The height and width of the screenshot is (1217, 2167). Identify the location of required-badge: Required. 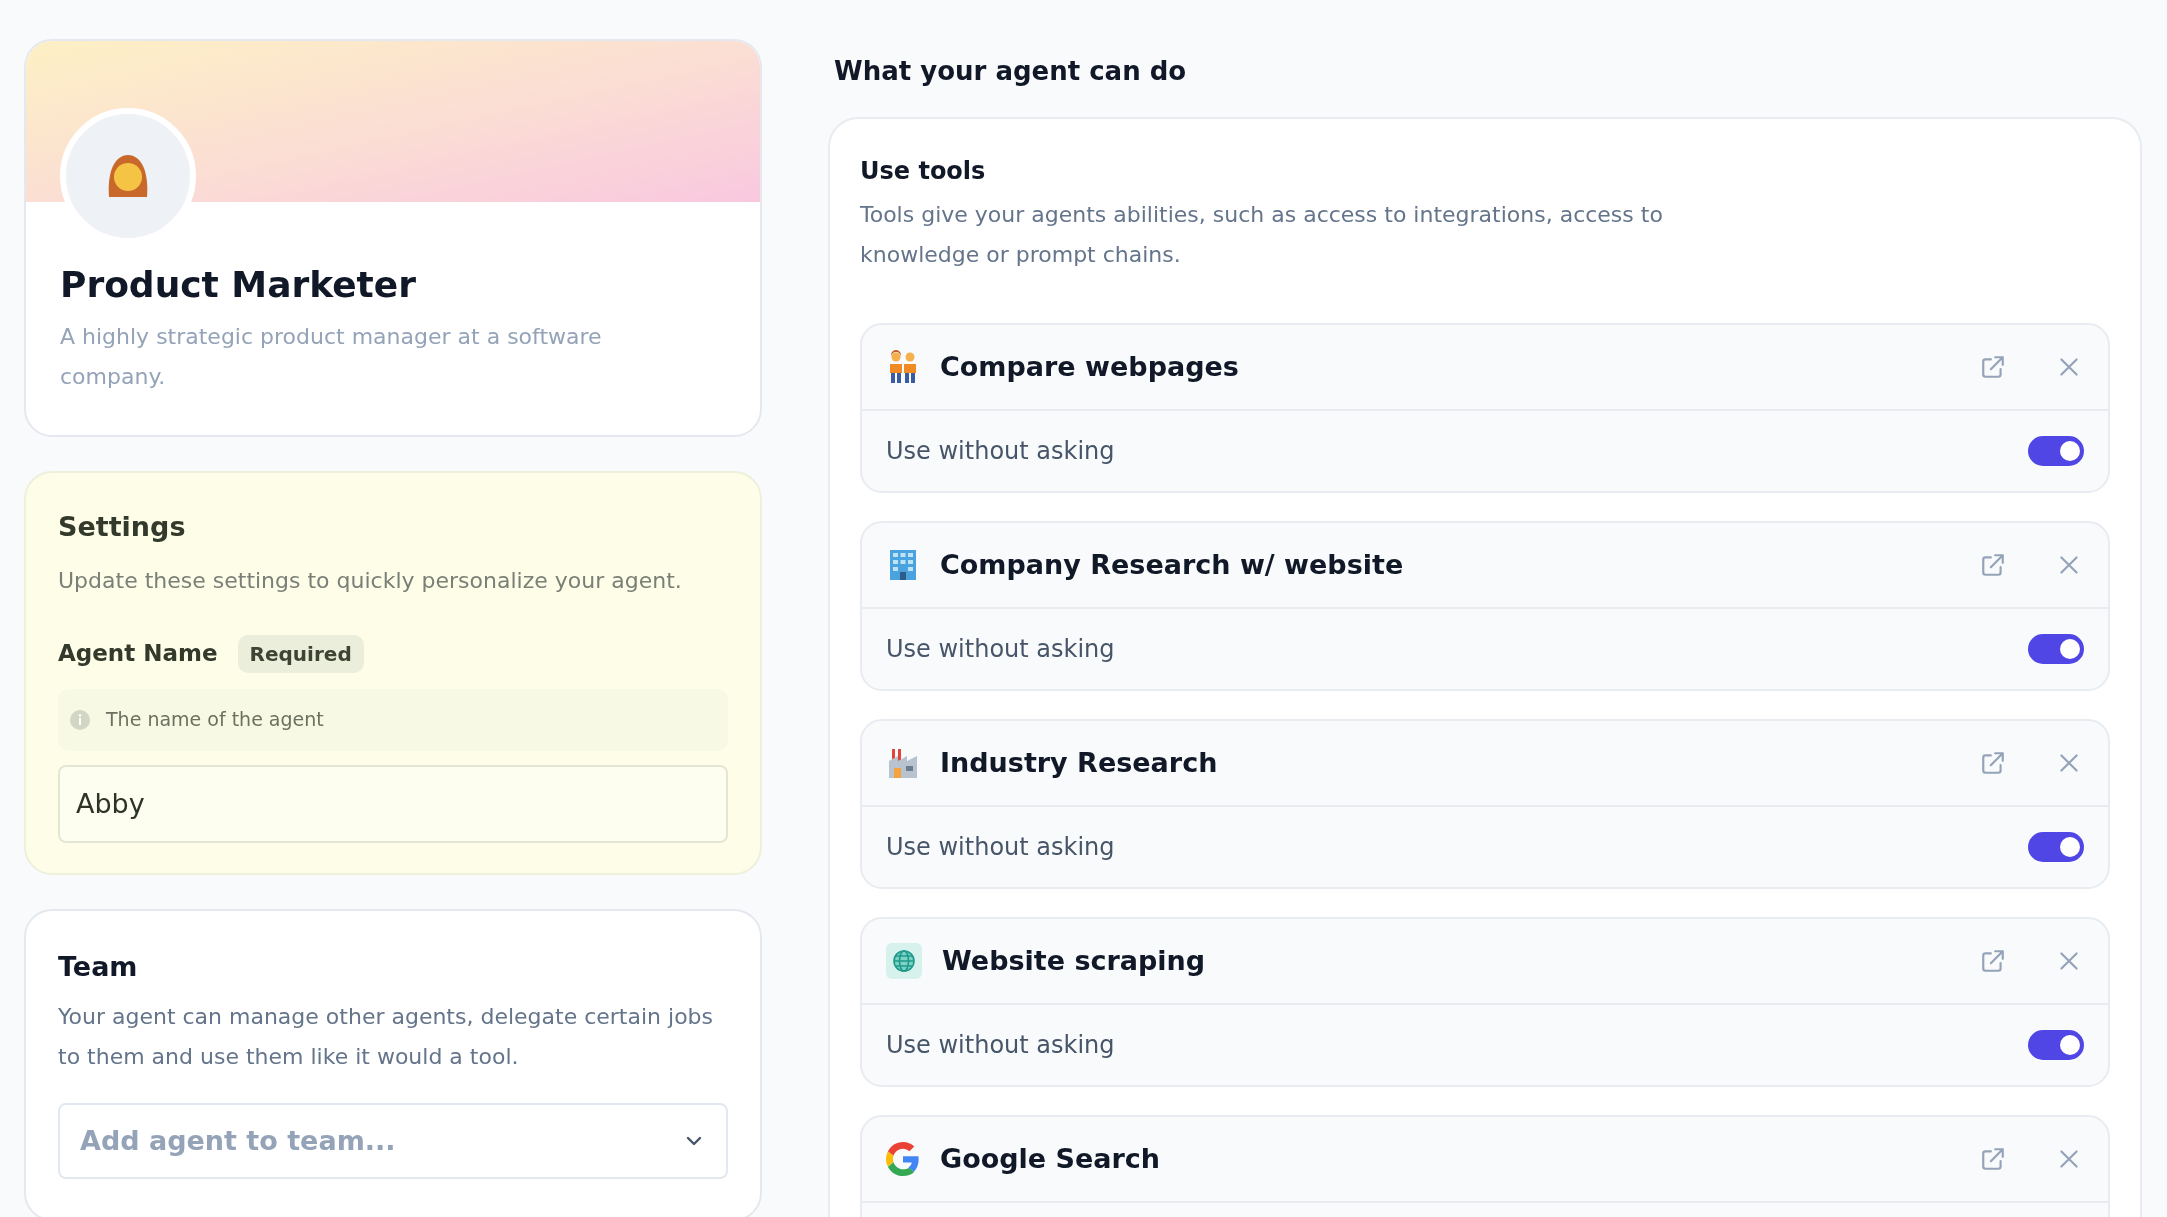
(300, 653).